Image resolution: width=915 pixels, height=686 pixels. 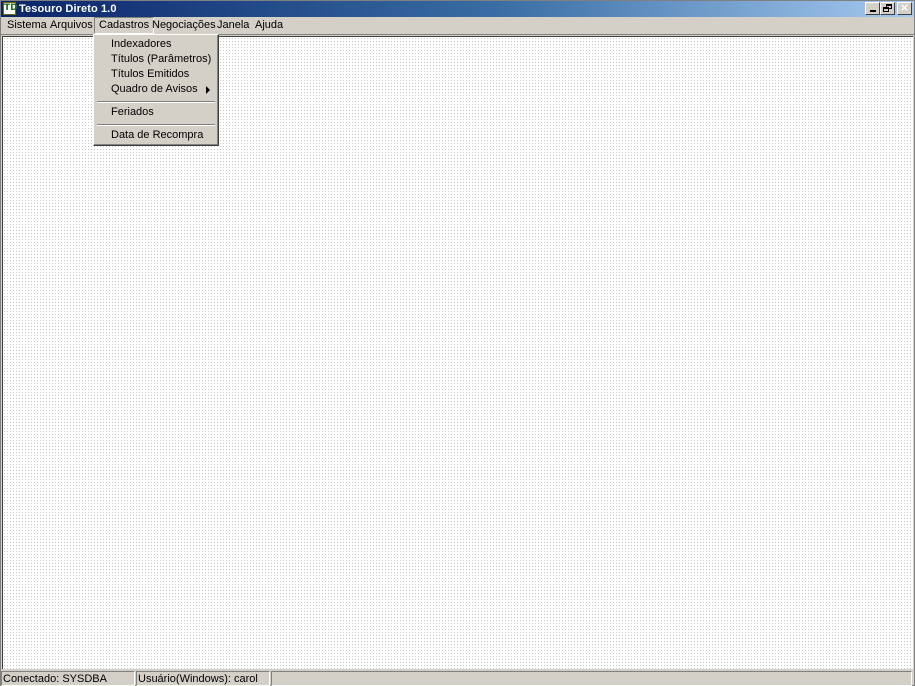 What do you see at coordinates (184, 25) in the screenshot?
I see `menu-negociacoes: Negociações` at bounding box center [184, 25].